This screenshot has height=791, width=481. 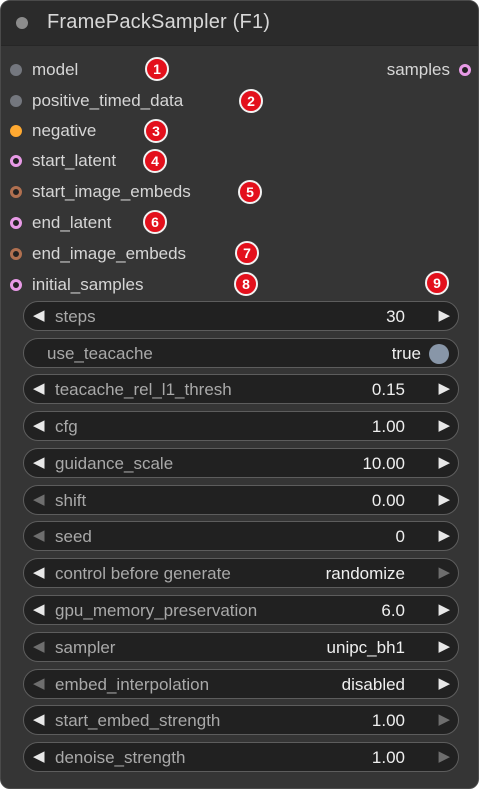 I want to click on widget-label: cfg, so click(x=66, y=426).